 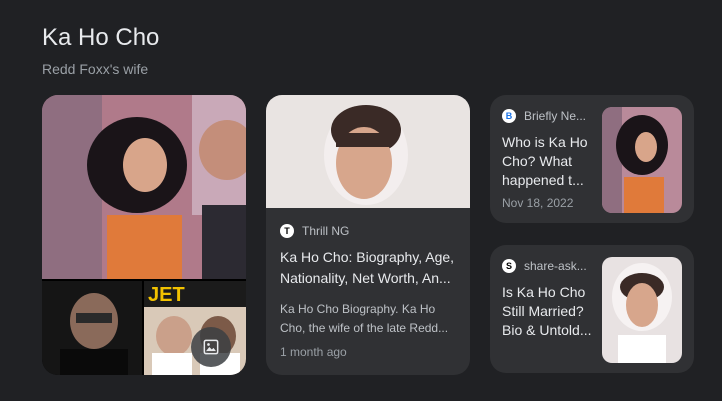 I want to click on result-date: Nov 18, 2022, so click(x=538, y=203).